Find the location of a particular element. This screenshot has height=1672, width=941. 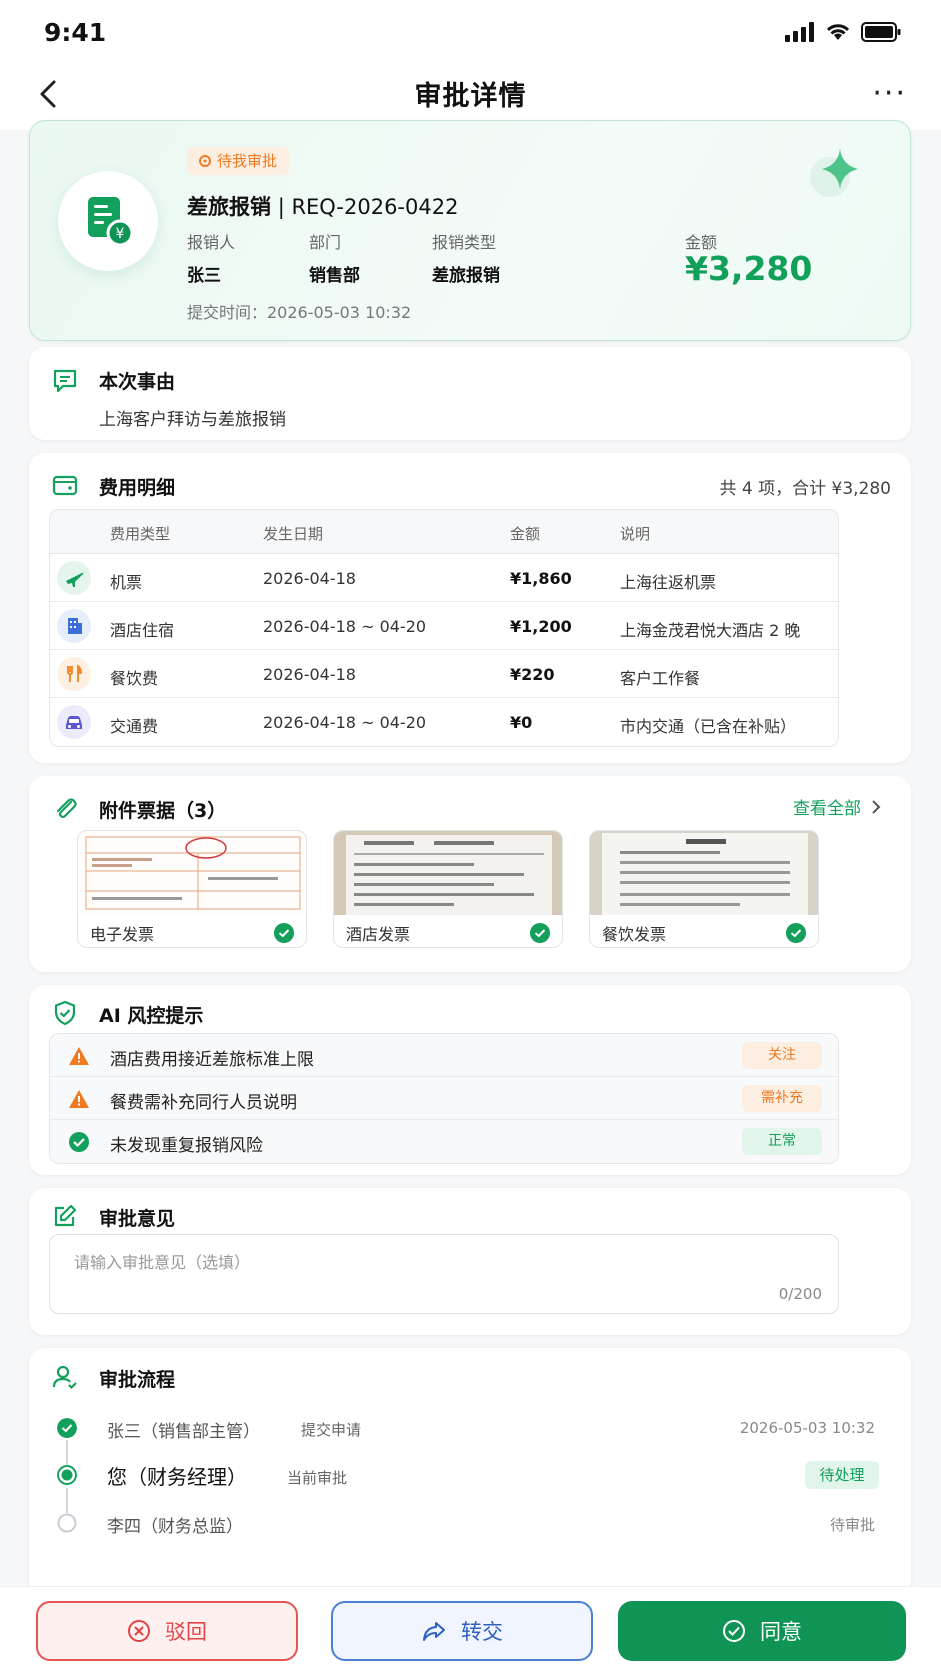

expense-type-label: 报销类型 is located at coordinates (464, 242).